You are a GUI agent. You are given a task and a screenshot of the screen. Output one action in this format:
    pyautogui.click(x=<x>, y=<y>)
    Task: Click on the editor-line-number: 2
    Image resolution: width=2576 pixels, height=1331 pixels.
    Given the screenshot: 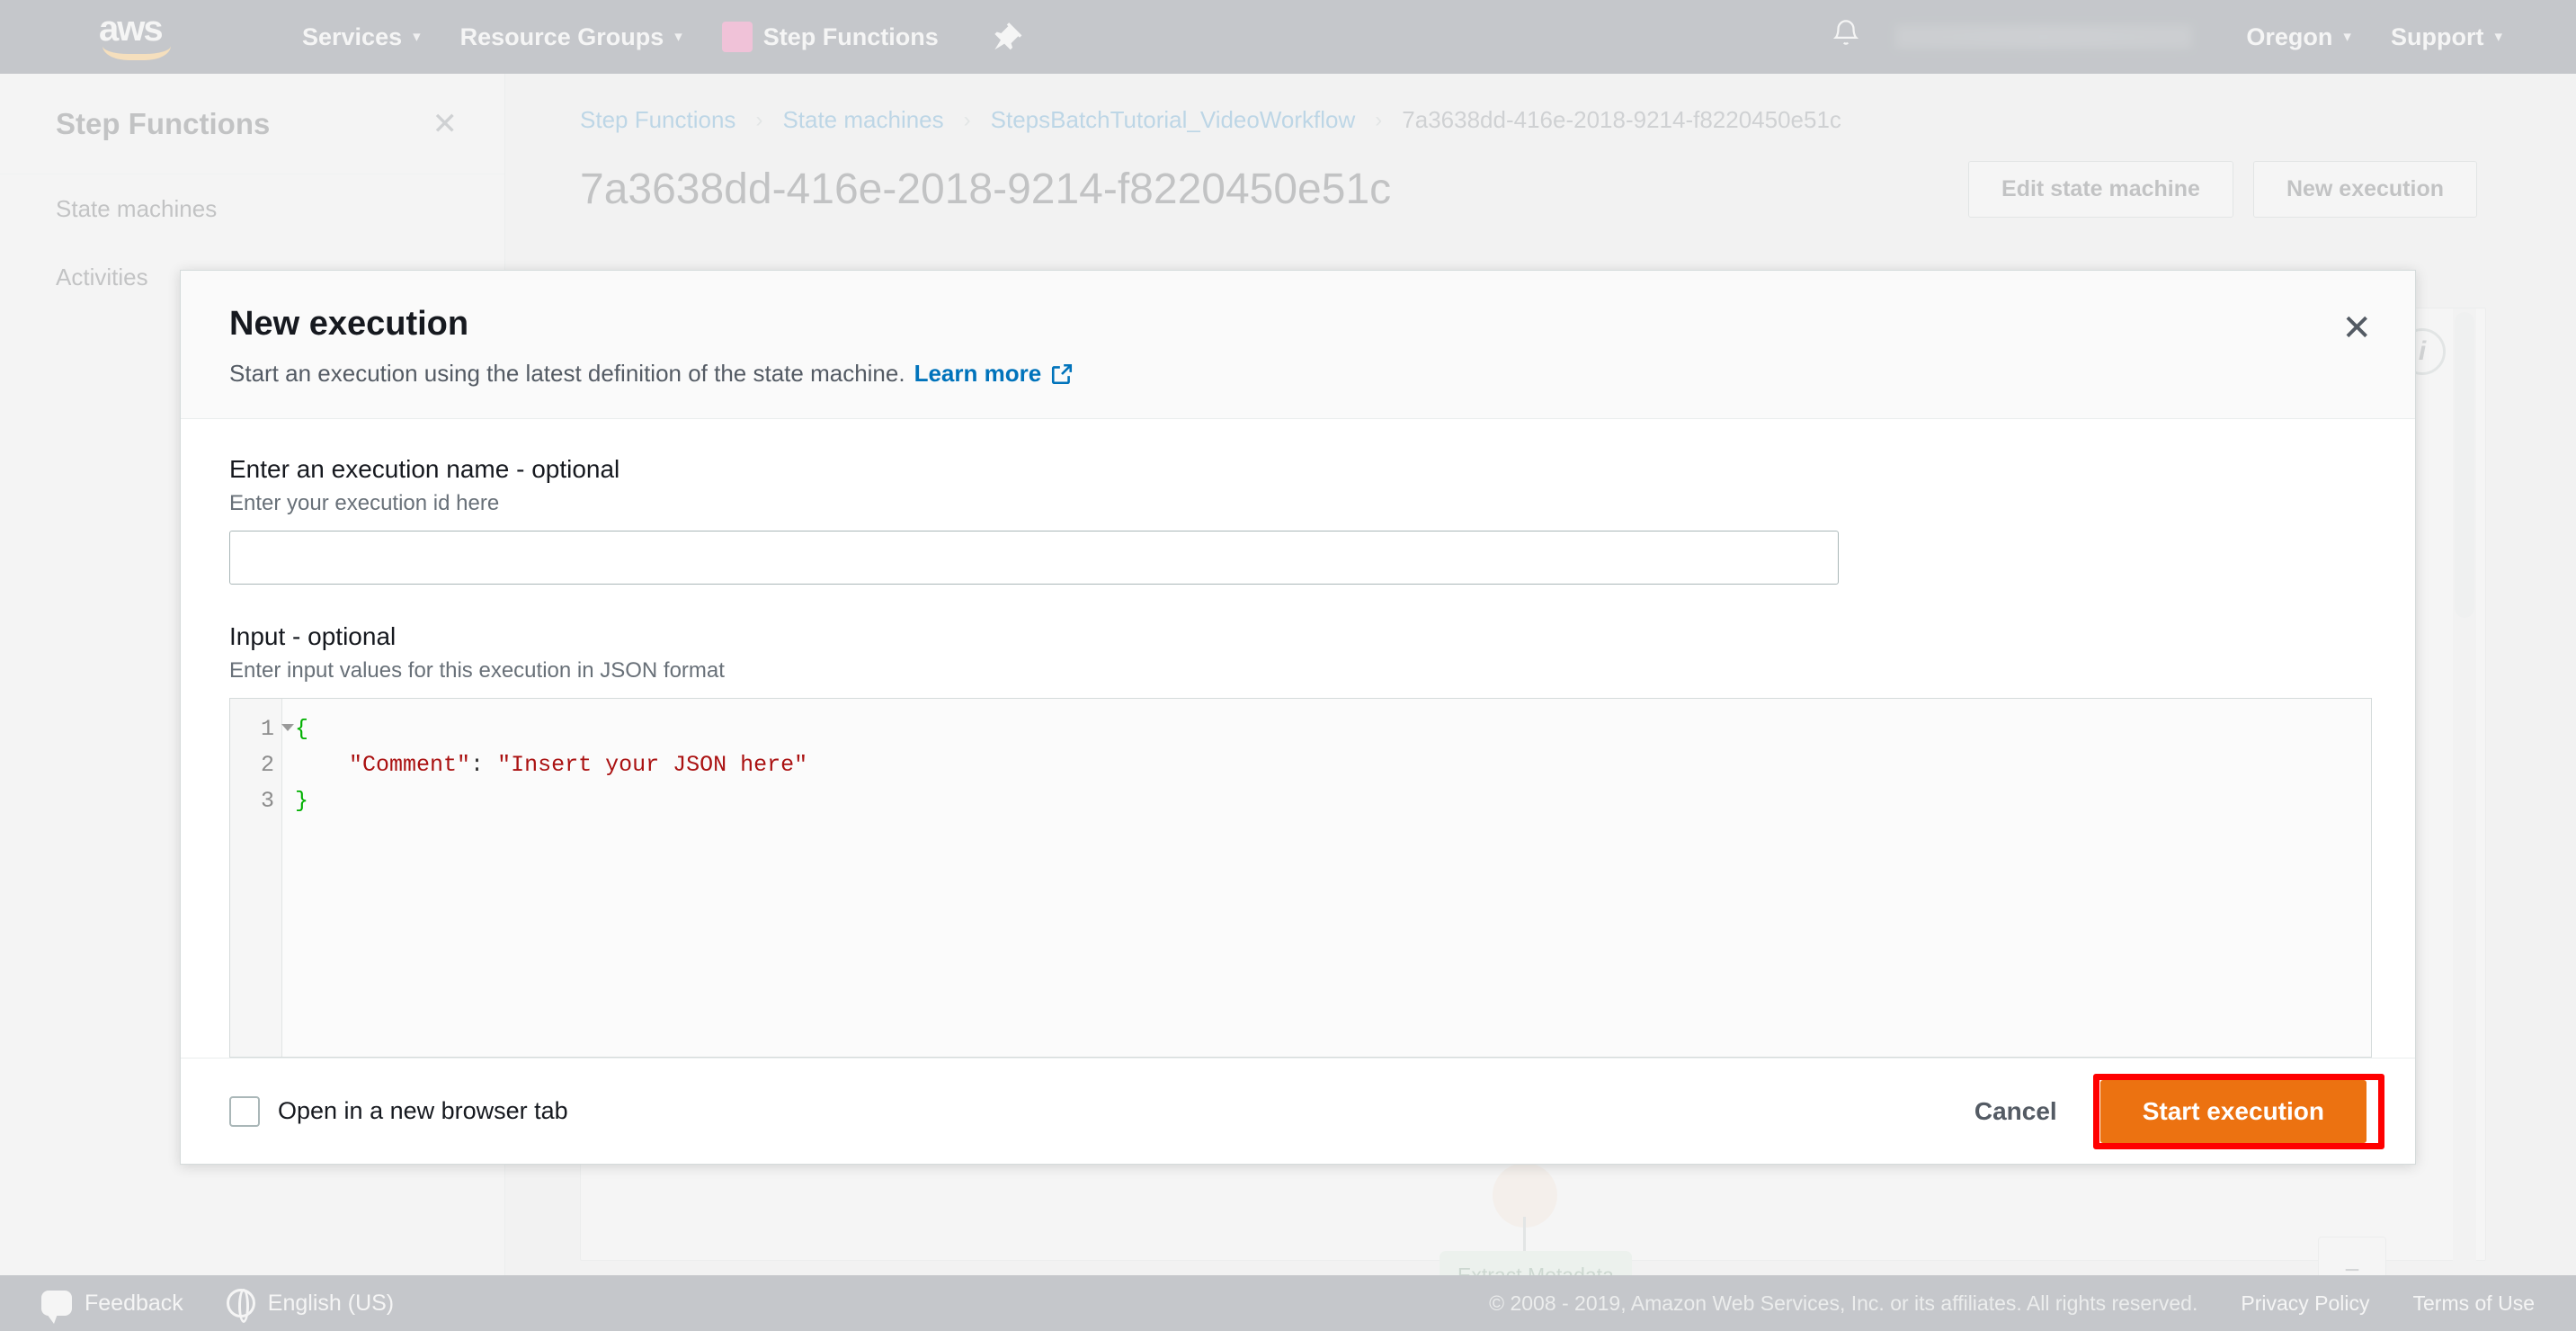 What is the action you would take?
    pyautogui.click(x=256, y=765)
    